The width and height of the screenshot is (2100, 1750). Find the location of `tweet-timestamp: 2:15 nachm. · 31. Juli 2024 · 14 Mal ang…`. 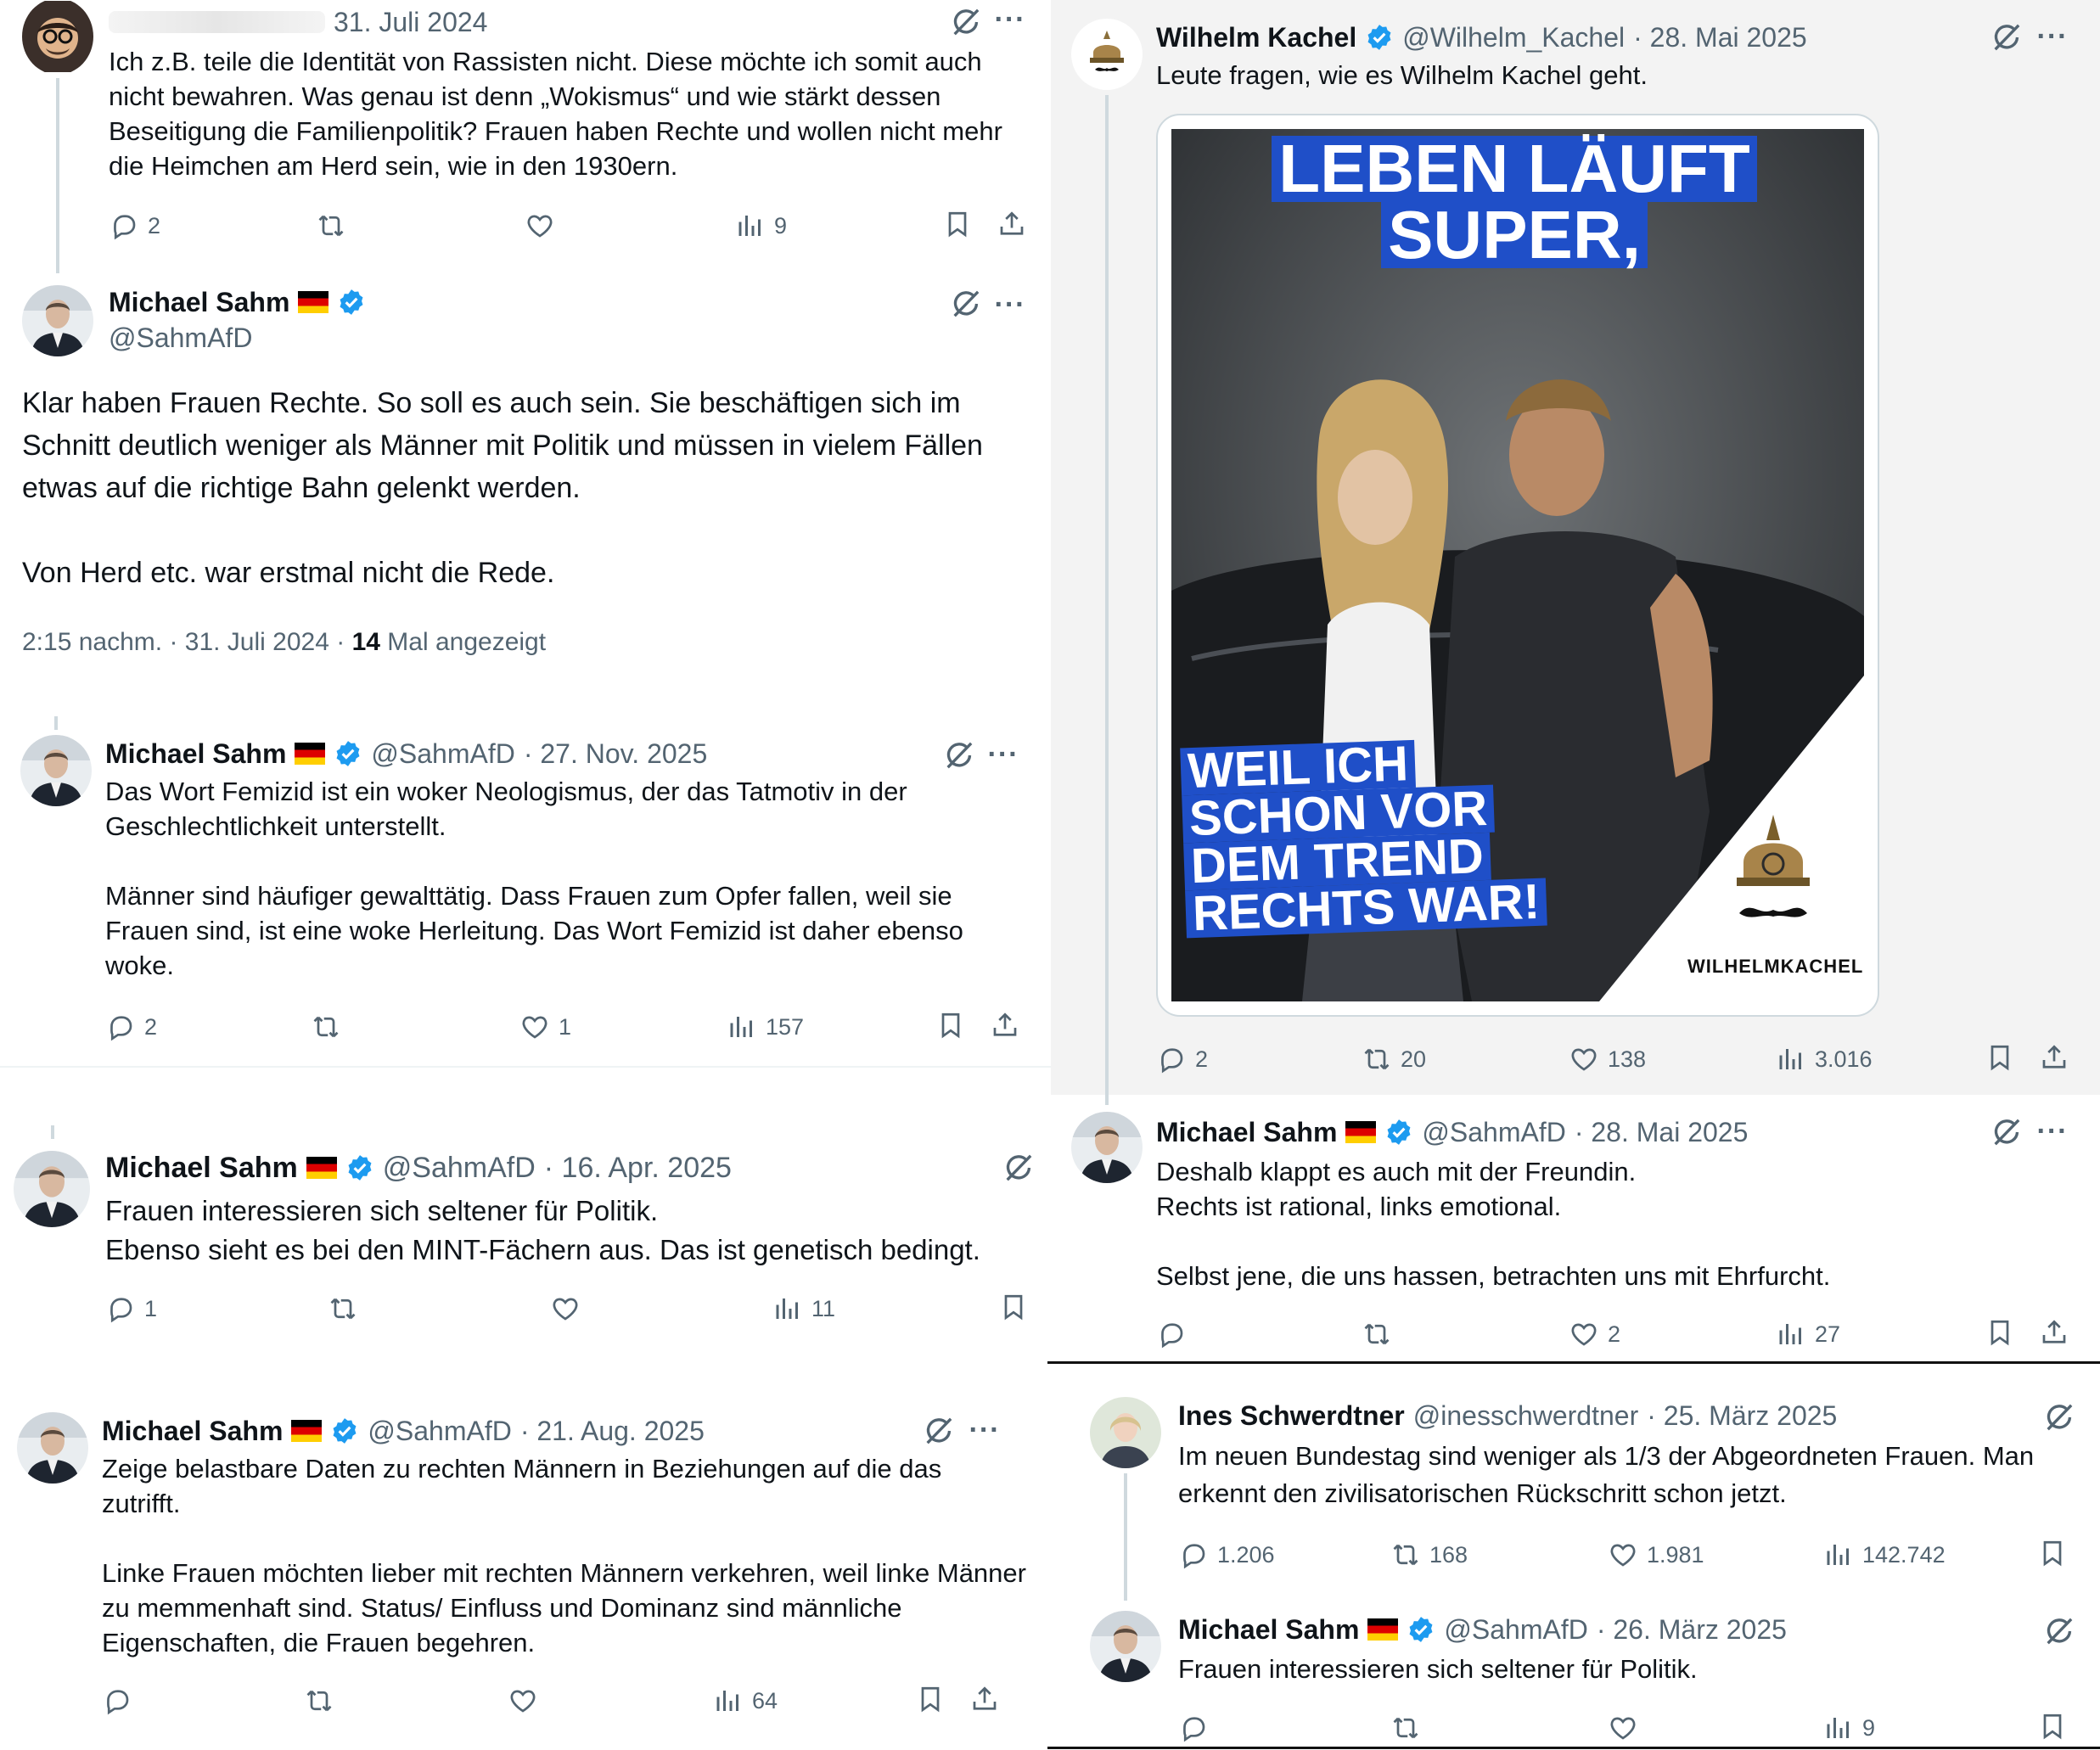

tweet-timestamp: 2:15 nachm. · 31. Juli 2024 · 14 Mal ang… is located at coordinates (284, 642).